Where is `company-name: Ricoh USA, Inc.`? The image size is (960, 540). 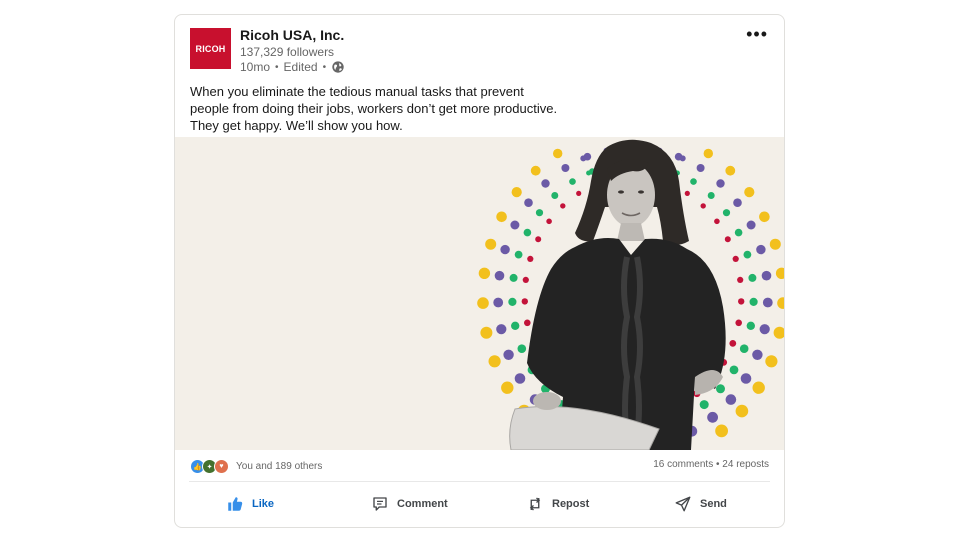 company-name: Ricoh USA, Inc. is located at coordinates (292, 35).